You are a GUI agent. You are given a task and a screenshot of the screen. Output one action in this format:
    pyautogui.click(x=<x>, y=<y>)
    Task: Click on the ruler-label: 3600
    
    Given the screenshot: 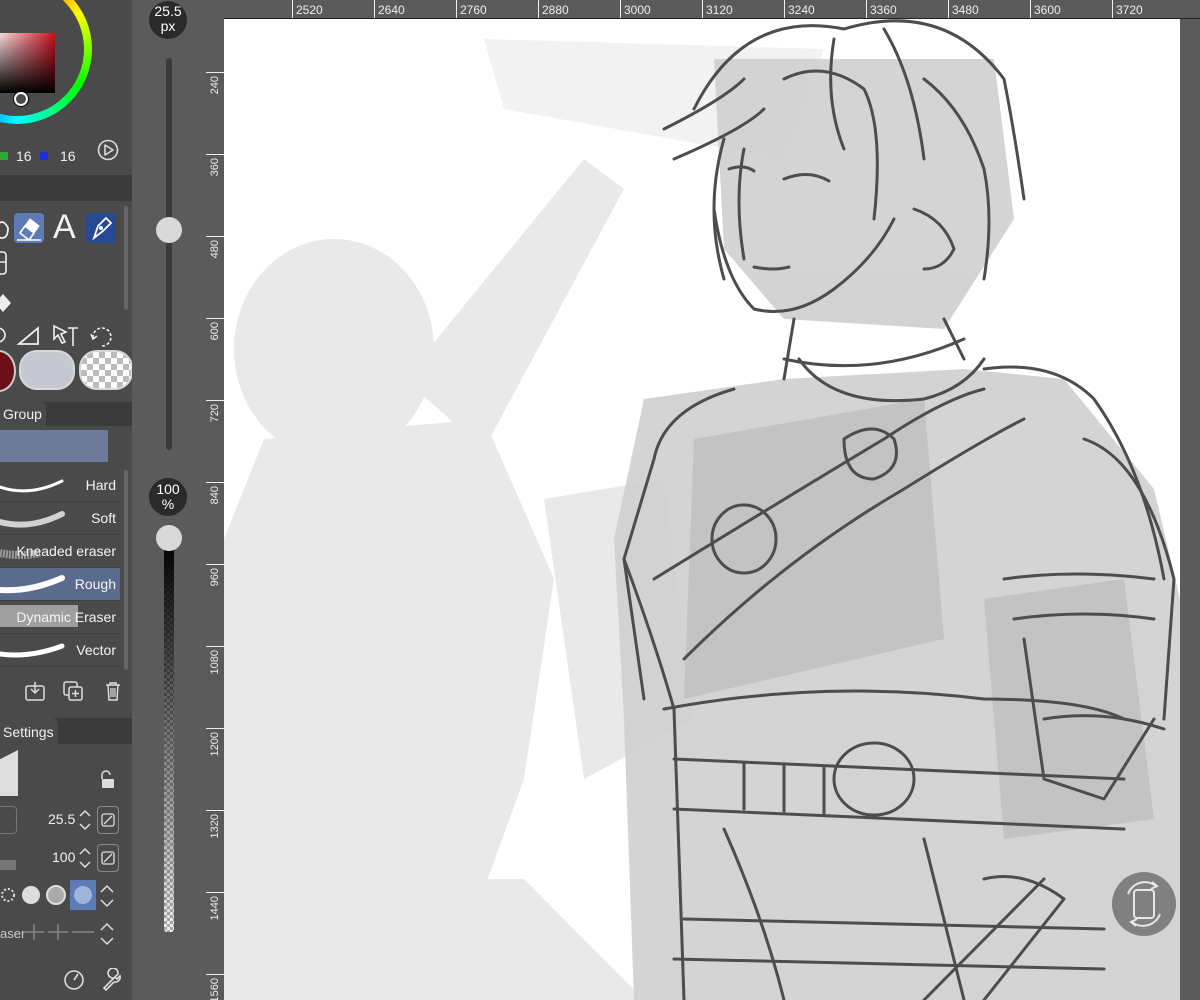 What is the action you would take?
    pyautogui.click(x=1047, y=10)
    